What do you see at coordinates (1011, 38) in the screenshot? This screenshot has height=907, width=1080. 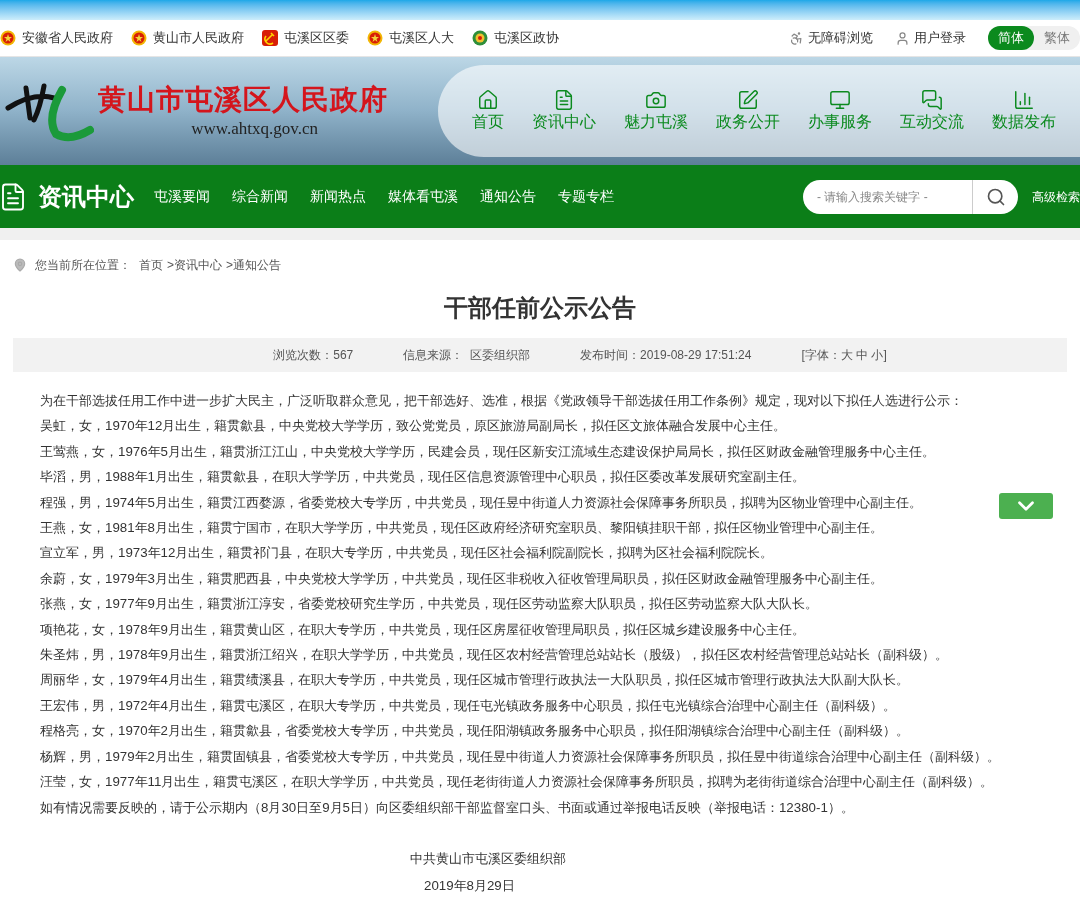 I see `language-tab: 简体` at bounding box center [1011, 38].